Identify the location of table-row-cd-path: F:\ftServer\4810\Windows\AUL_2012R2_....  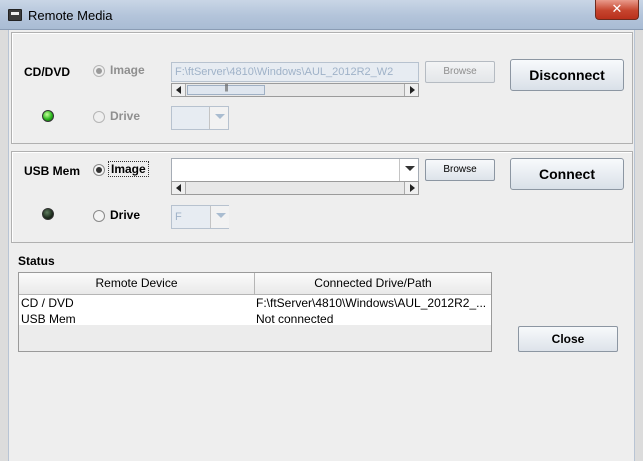
(373, 303).